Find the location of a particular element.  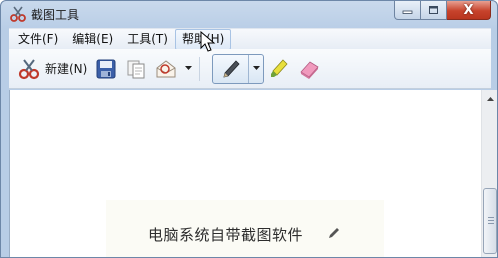

eraser-button is located at coordinates (309, 69).